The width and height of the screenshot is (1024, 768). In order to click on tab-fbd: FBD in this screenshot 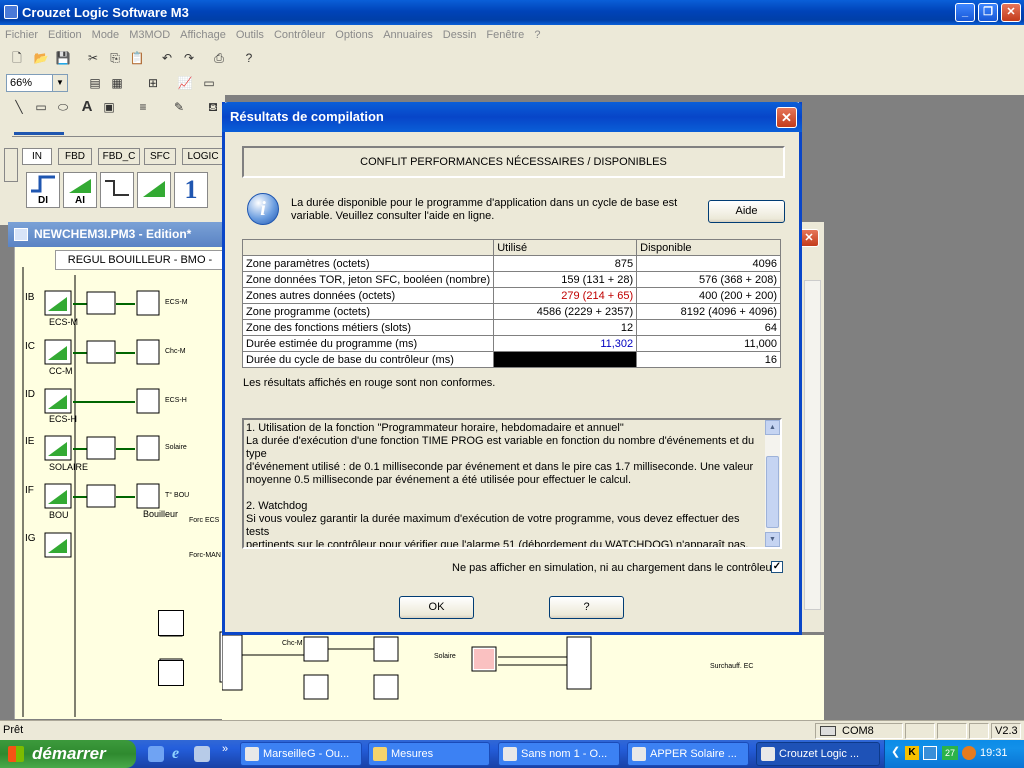, I will do `click(75, 156)`.